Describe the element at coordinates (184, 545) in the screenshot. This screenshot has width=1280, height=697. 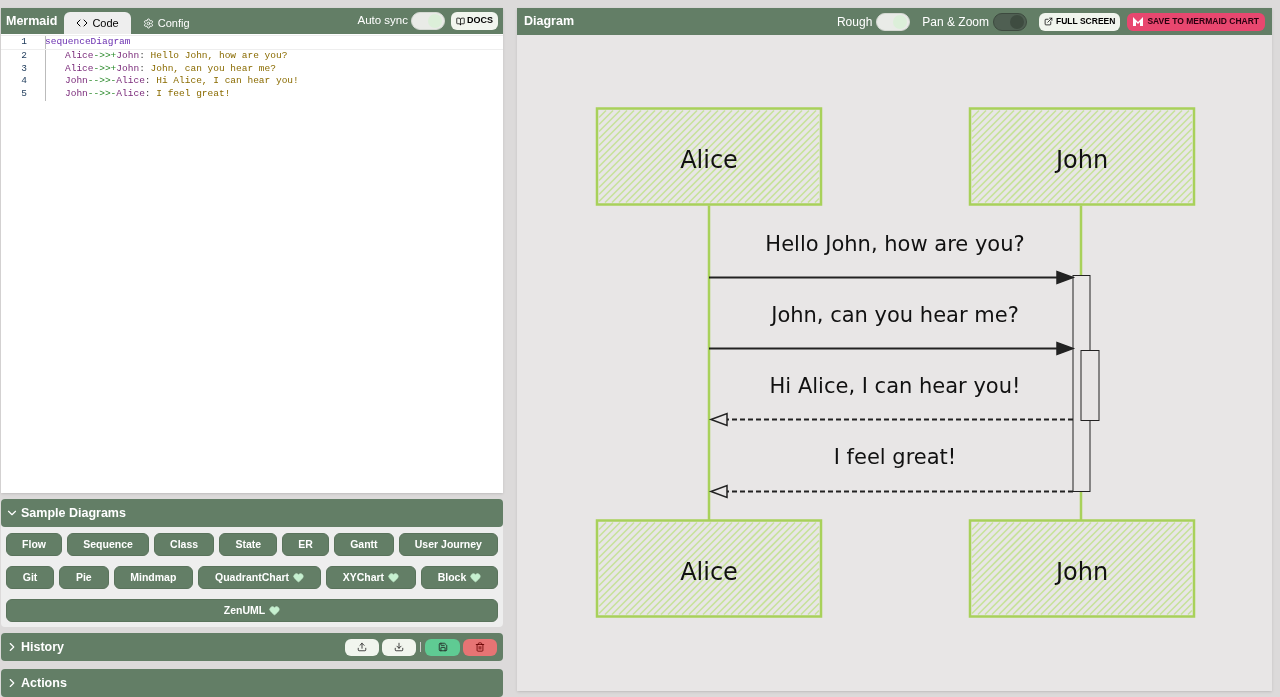
I see `sample-diagram-button: Class` at that location.